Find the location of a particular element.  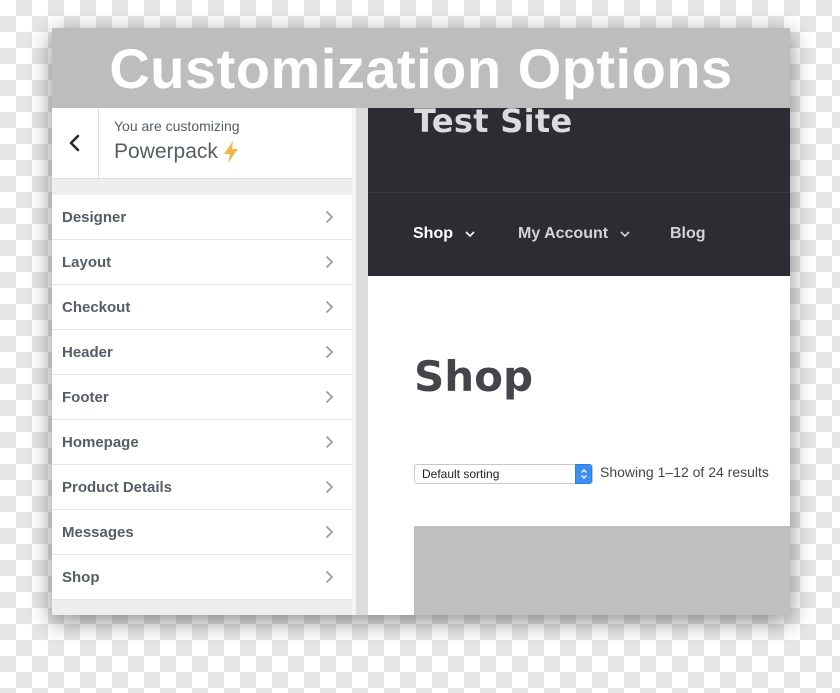

customizer-item-label: Shop is located at coordinates (81, 577).